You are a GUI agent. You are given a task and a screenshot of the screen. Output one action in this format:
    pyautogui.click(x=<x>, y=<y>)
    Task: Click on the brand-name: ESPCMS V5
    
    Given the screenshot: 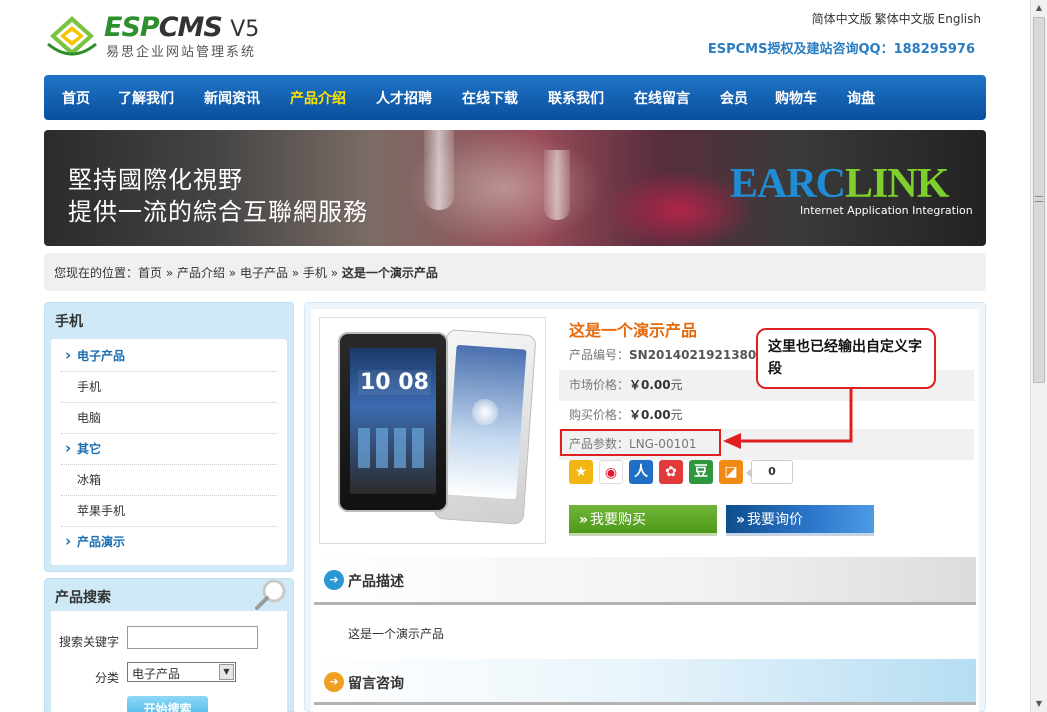 What is the action you would take?
    pyautogui.click(x=182, y=27)
    